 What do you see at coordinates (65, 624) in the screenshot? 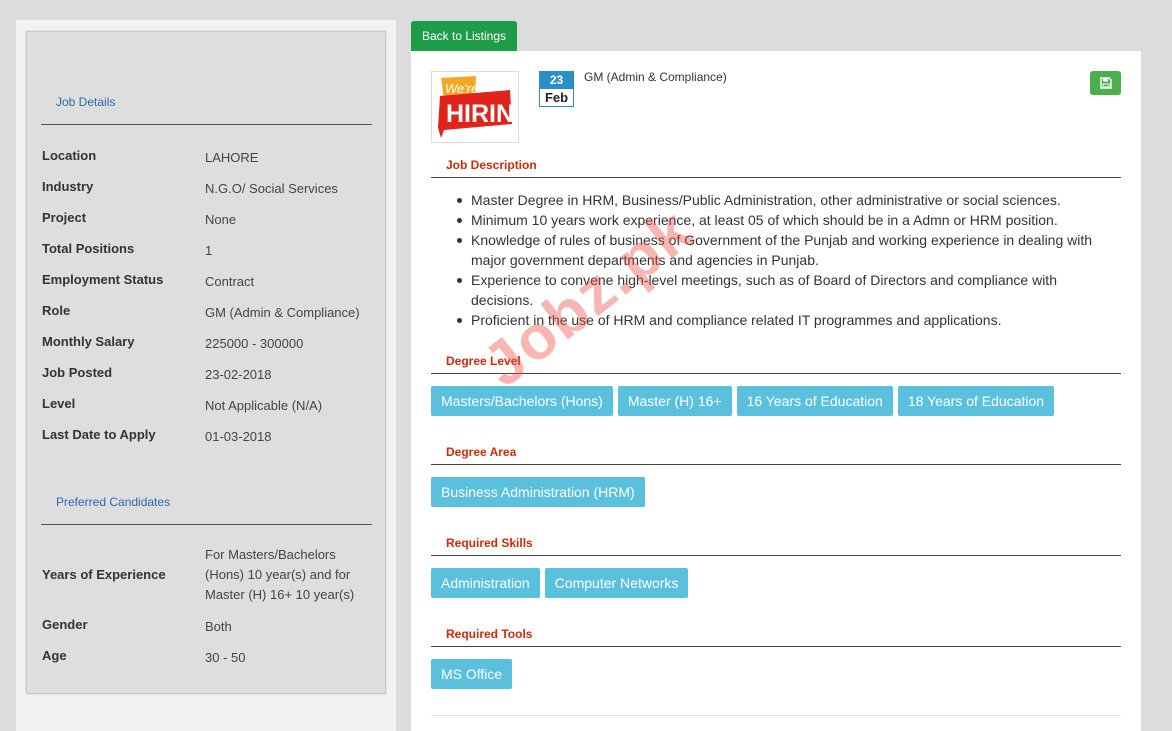
I see `detail-label: Gender` at bounding box center [65, 624].